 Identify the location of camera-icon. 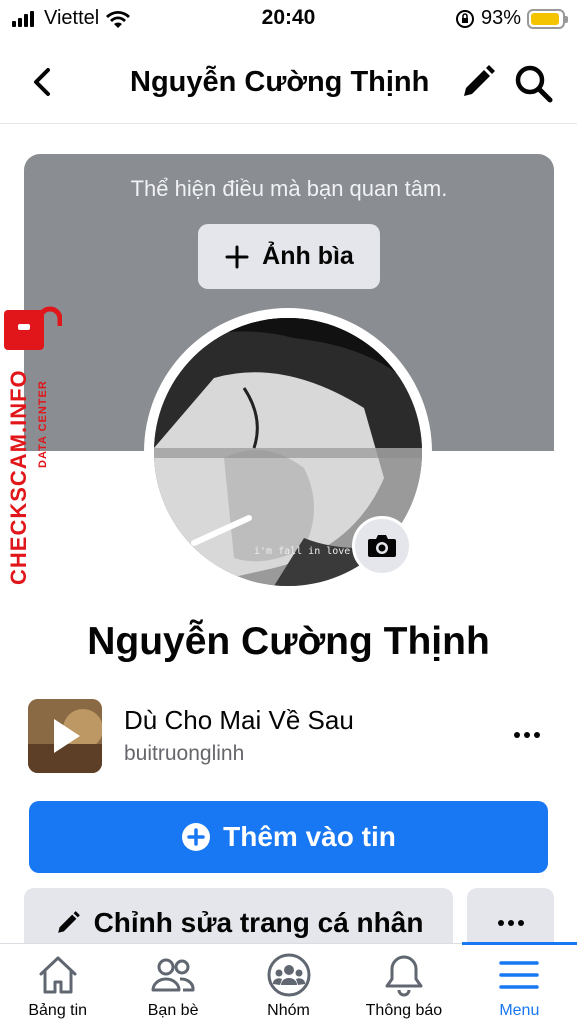
(382, 546).